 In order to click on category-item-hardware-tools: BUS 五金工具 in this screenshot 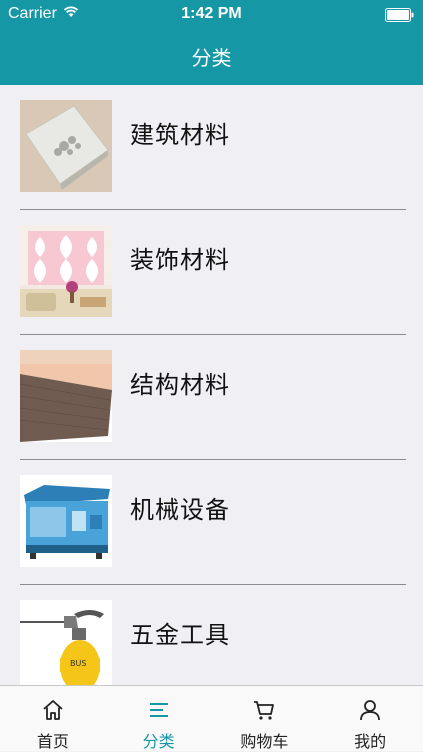, I will do `click(211, 635)`.